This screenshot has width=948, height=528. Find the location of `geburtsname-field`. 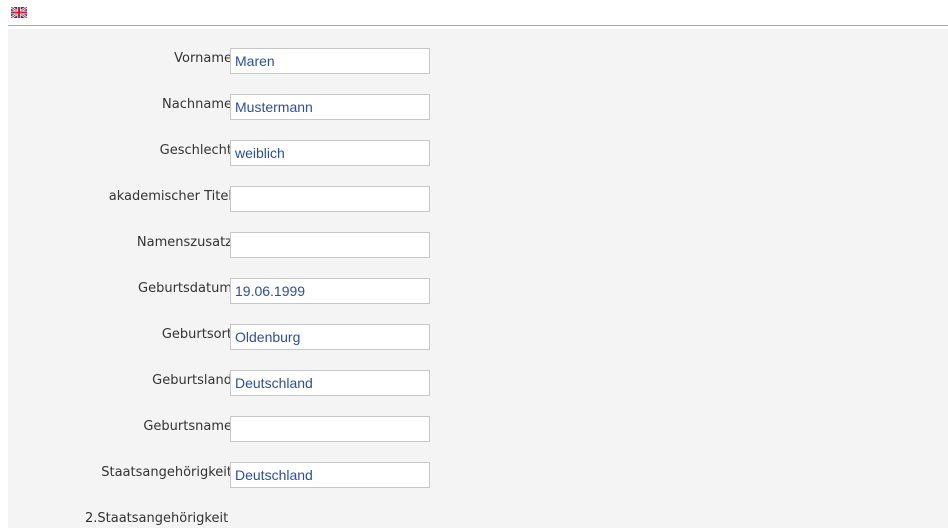

geburtsname-field is located at coordinates (330, 429).